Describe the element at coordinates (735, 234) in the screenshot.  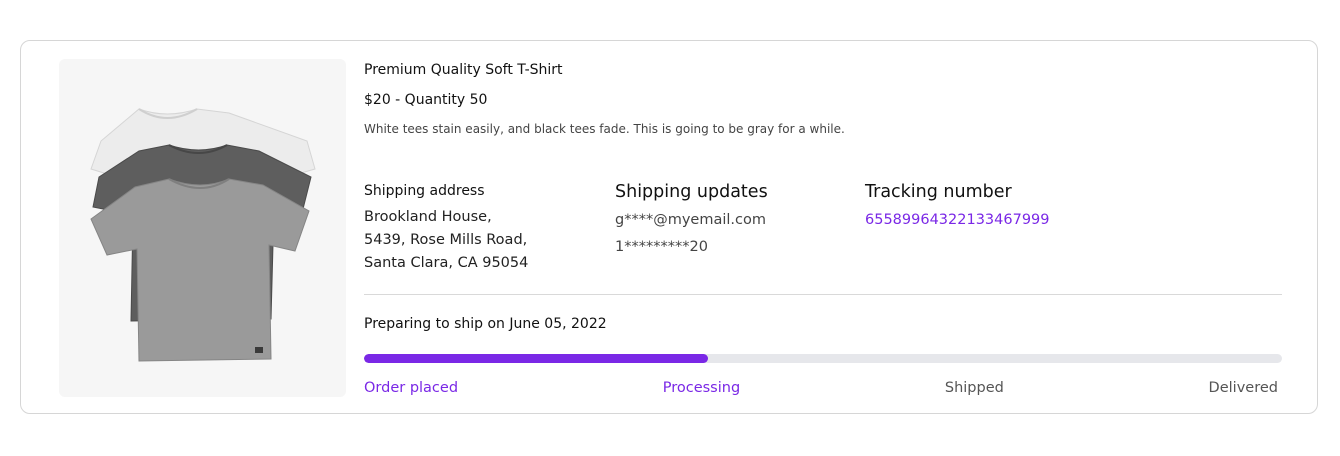
I see `update-contacts: g****@myemail.com 1*********20` at that location.